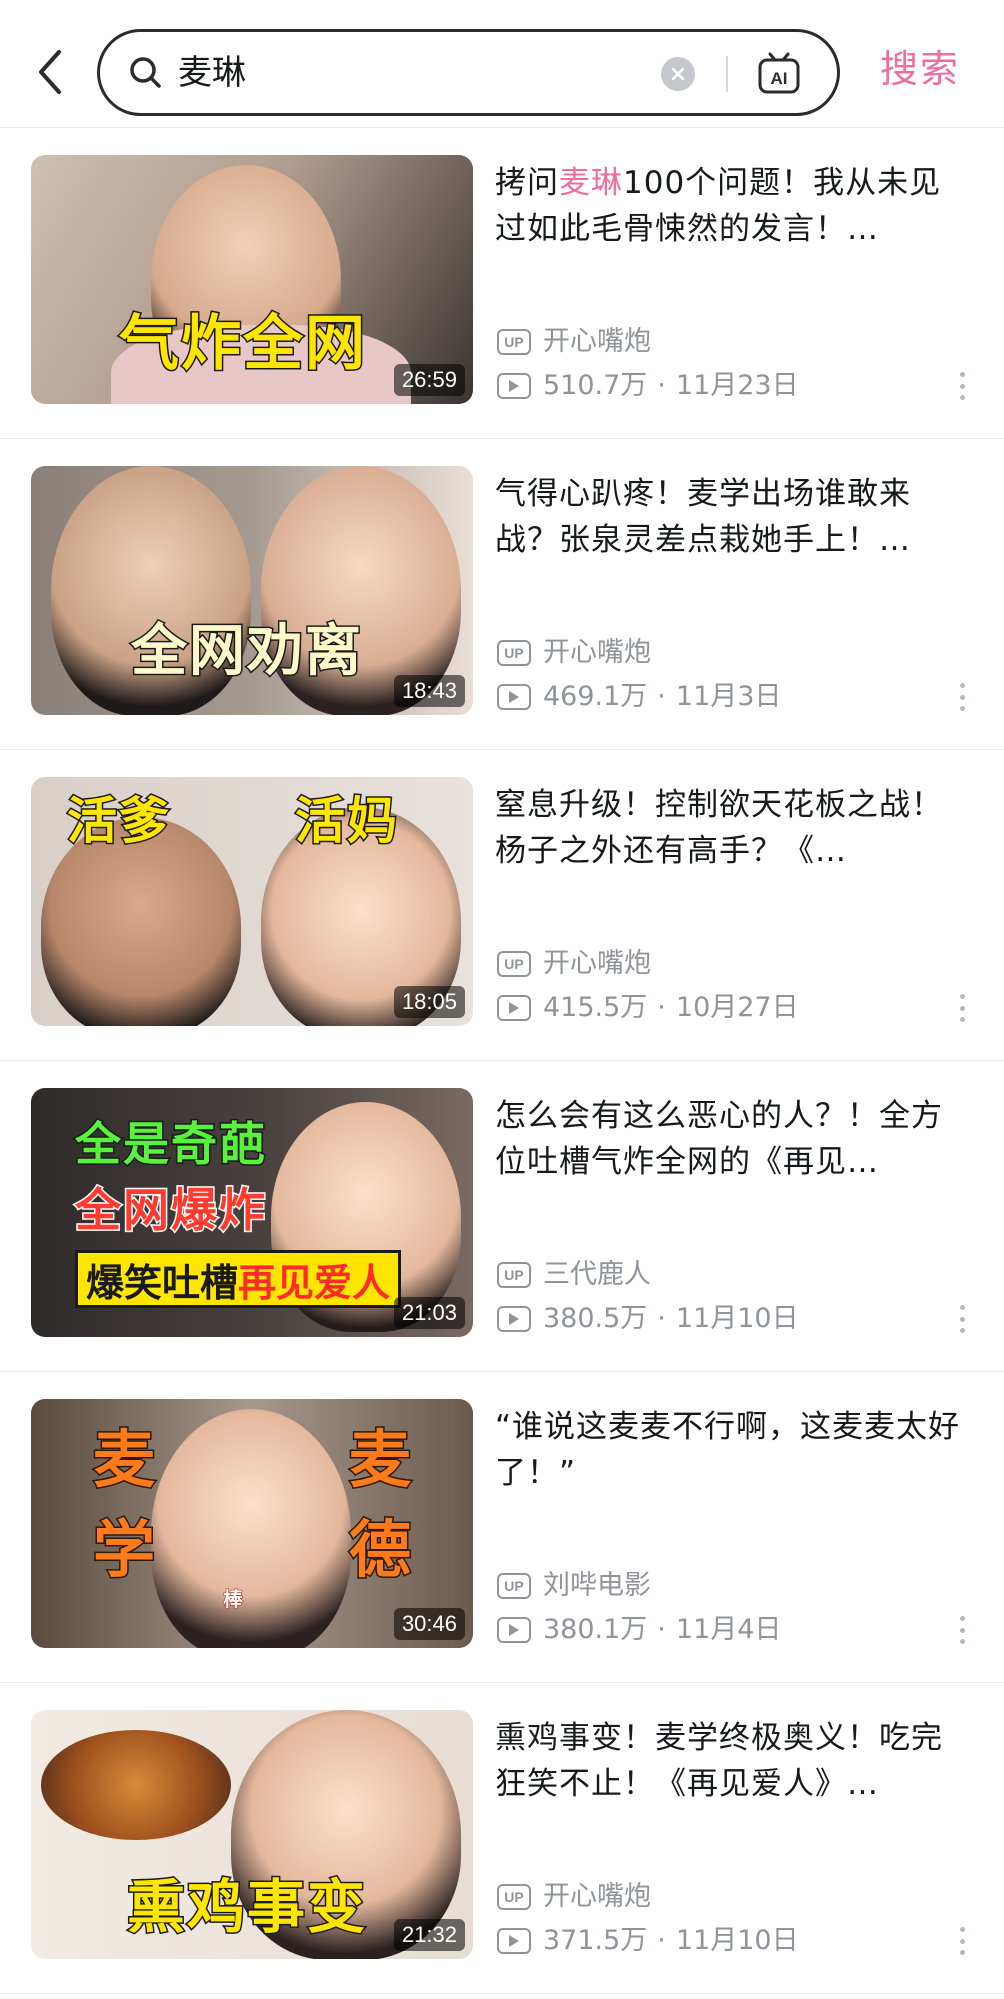 The width and height of the screenshot is (1004, 1999). Describe the element at coordinates (779, 78) in the screenshot. I see `ai-label: AI` at that location.